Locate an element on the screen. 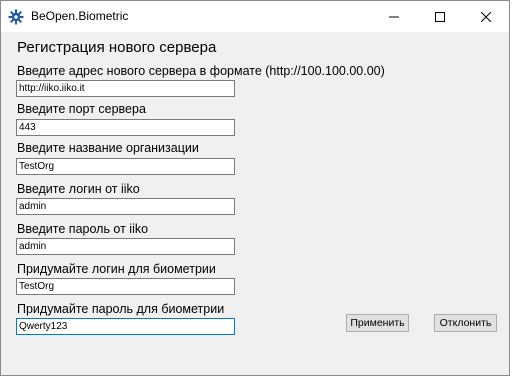 The height and width of the screenshot is (378, 512). biometric-password-input is located at coordinates (125, 326).